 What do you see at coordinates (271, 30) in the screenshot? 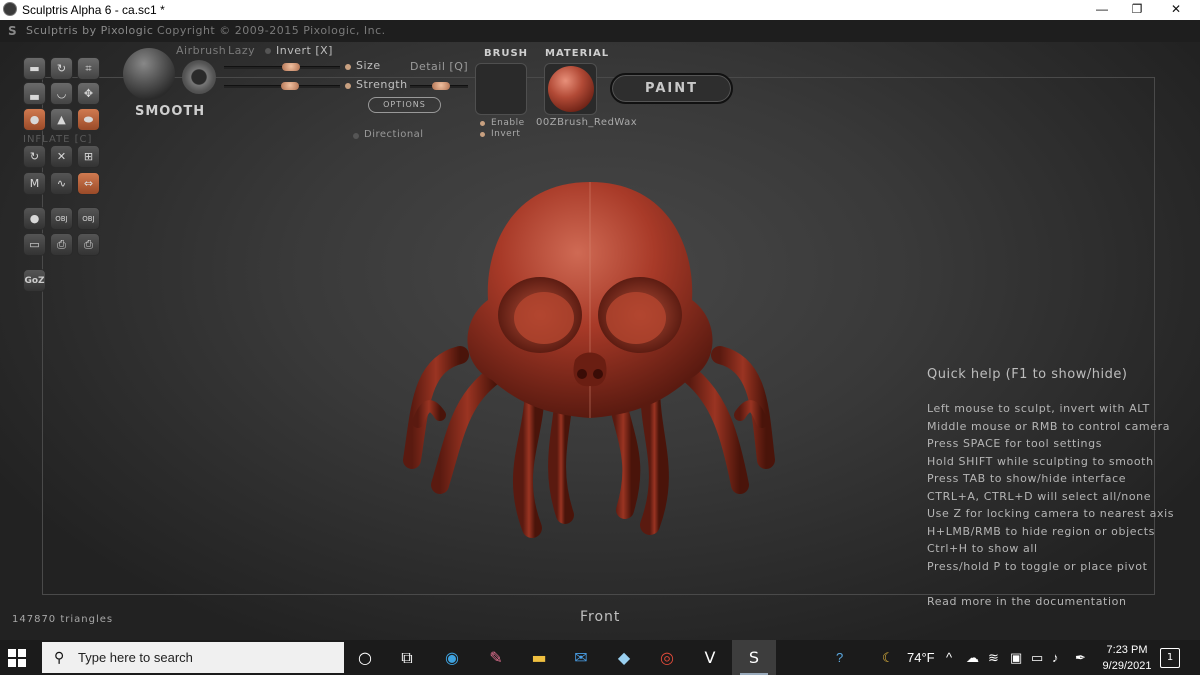
I see `copyright-label: Copyright © 2009-2015 Pixologic, Inc.` at bounding box center [271, 30].